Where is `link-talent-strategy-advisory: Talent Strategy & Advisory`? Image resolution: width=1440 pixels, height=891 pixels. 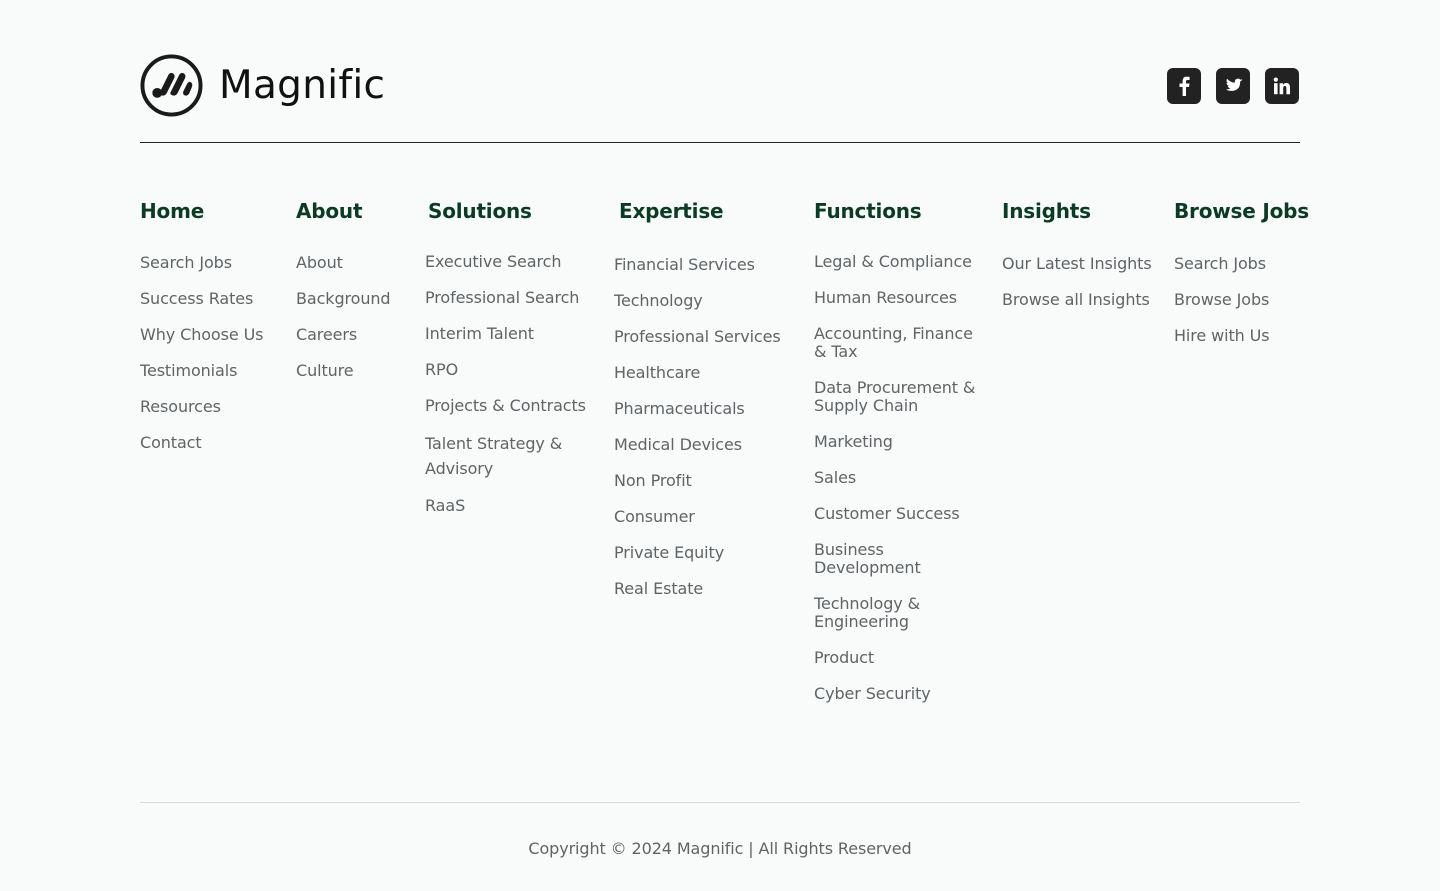
link-talent-strategy-advisory: Talent Strategy & Advisory is located at coordinates (505, 456).